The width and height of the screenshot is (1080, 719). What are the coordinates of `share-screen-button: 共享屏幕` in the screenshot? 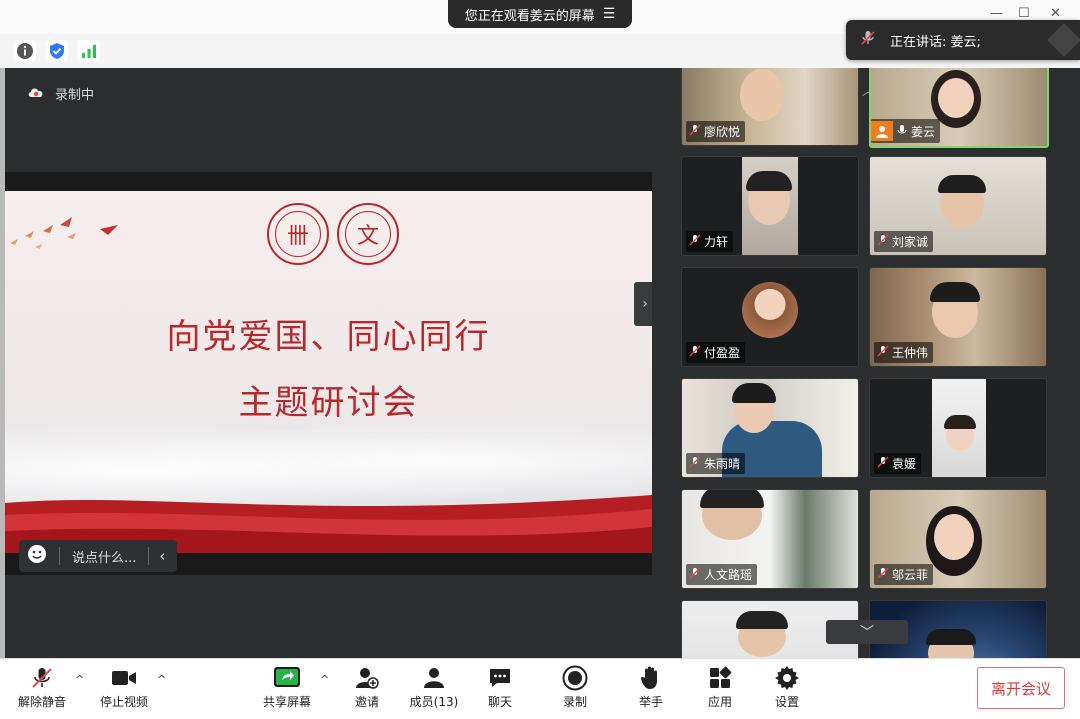 It's located at (287, 687).